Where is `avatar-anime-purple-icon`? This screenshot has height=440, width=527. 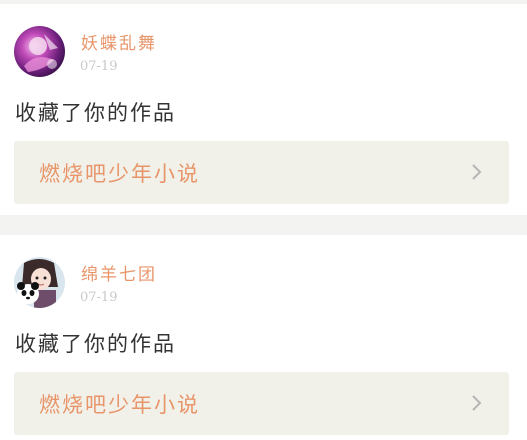 avatar-anime-purple-icon is located at coordinates (39, 51).